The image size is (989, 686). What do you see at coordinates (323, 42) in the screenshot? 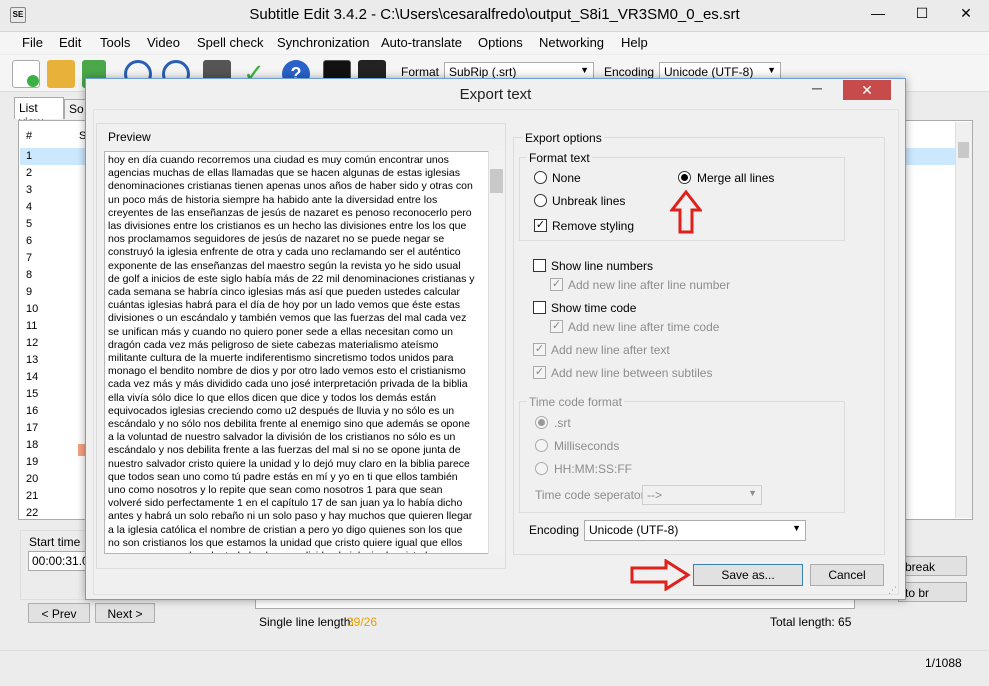
I see `menu-synchronization: Synchronization` at bounding box center [323, 42].